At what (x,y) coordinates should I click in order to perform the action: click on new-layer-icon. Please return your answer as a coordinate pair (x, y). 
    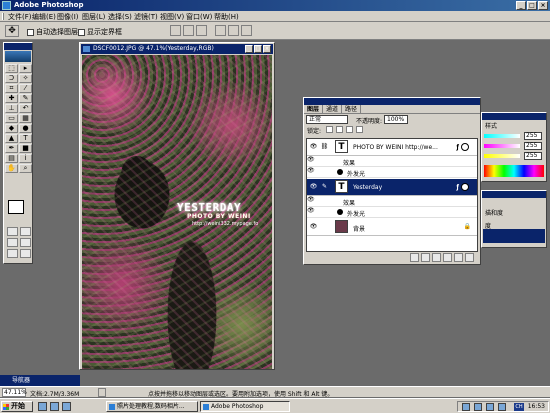
    Looking at the image, I should click on (458, 257).